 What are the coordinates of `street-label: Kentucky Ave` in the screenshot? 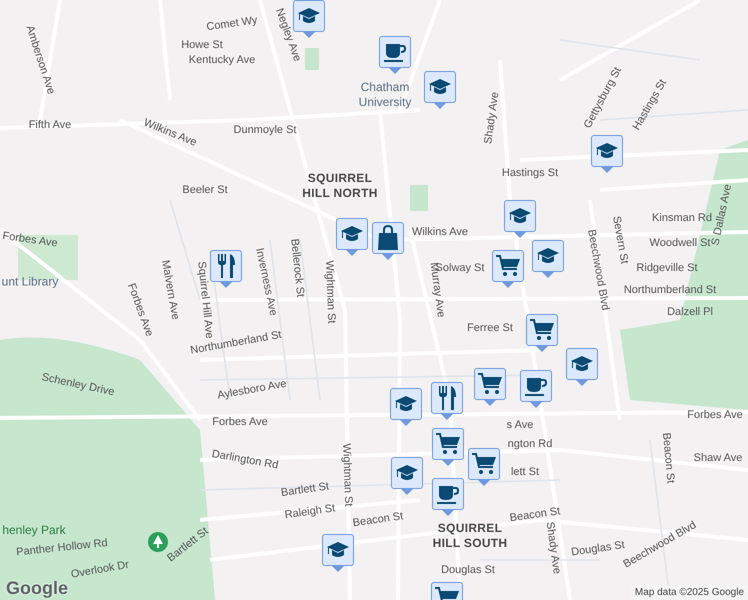 It's located at (222, 60).